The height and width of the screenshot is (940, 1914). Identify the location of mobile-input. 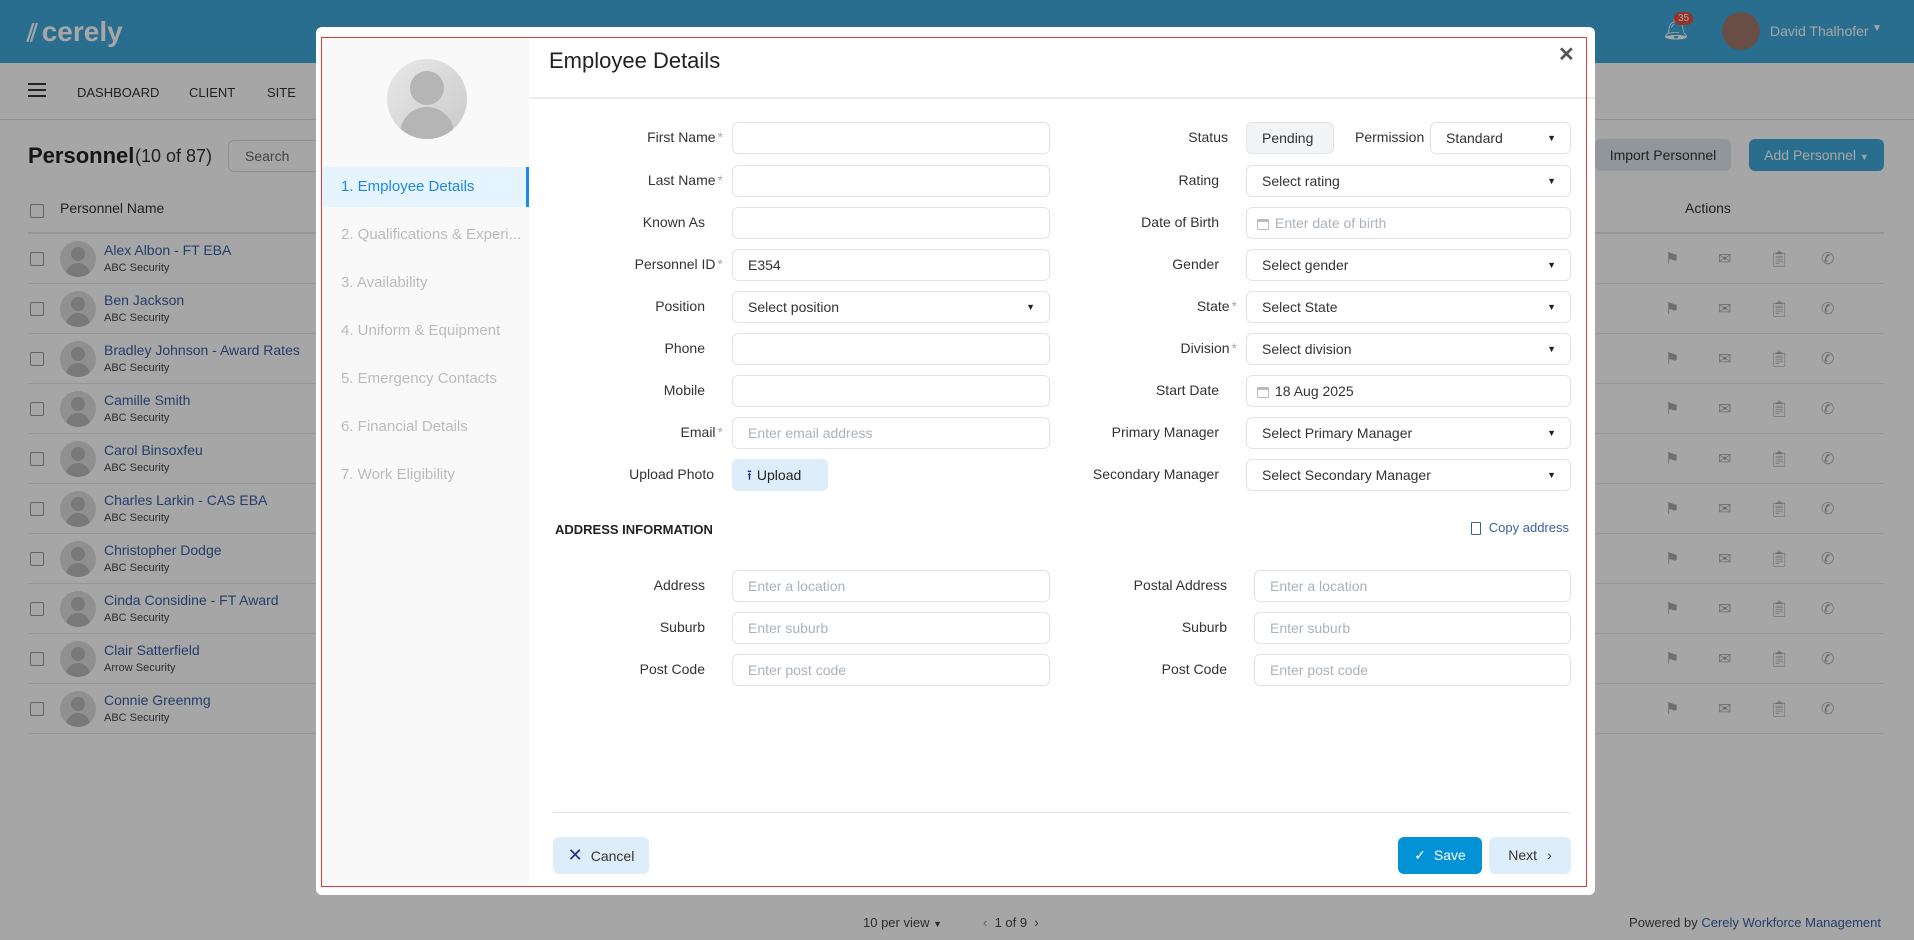
(891, 391).